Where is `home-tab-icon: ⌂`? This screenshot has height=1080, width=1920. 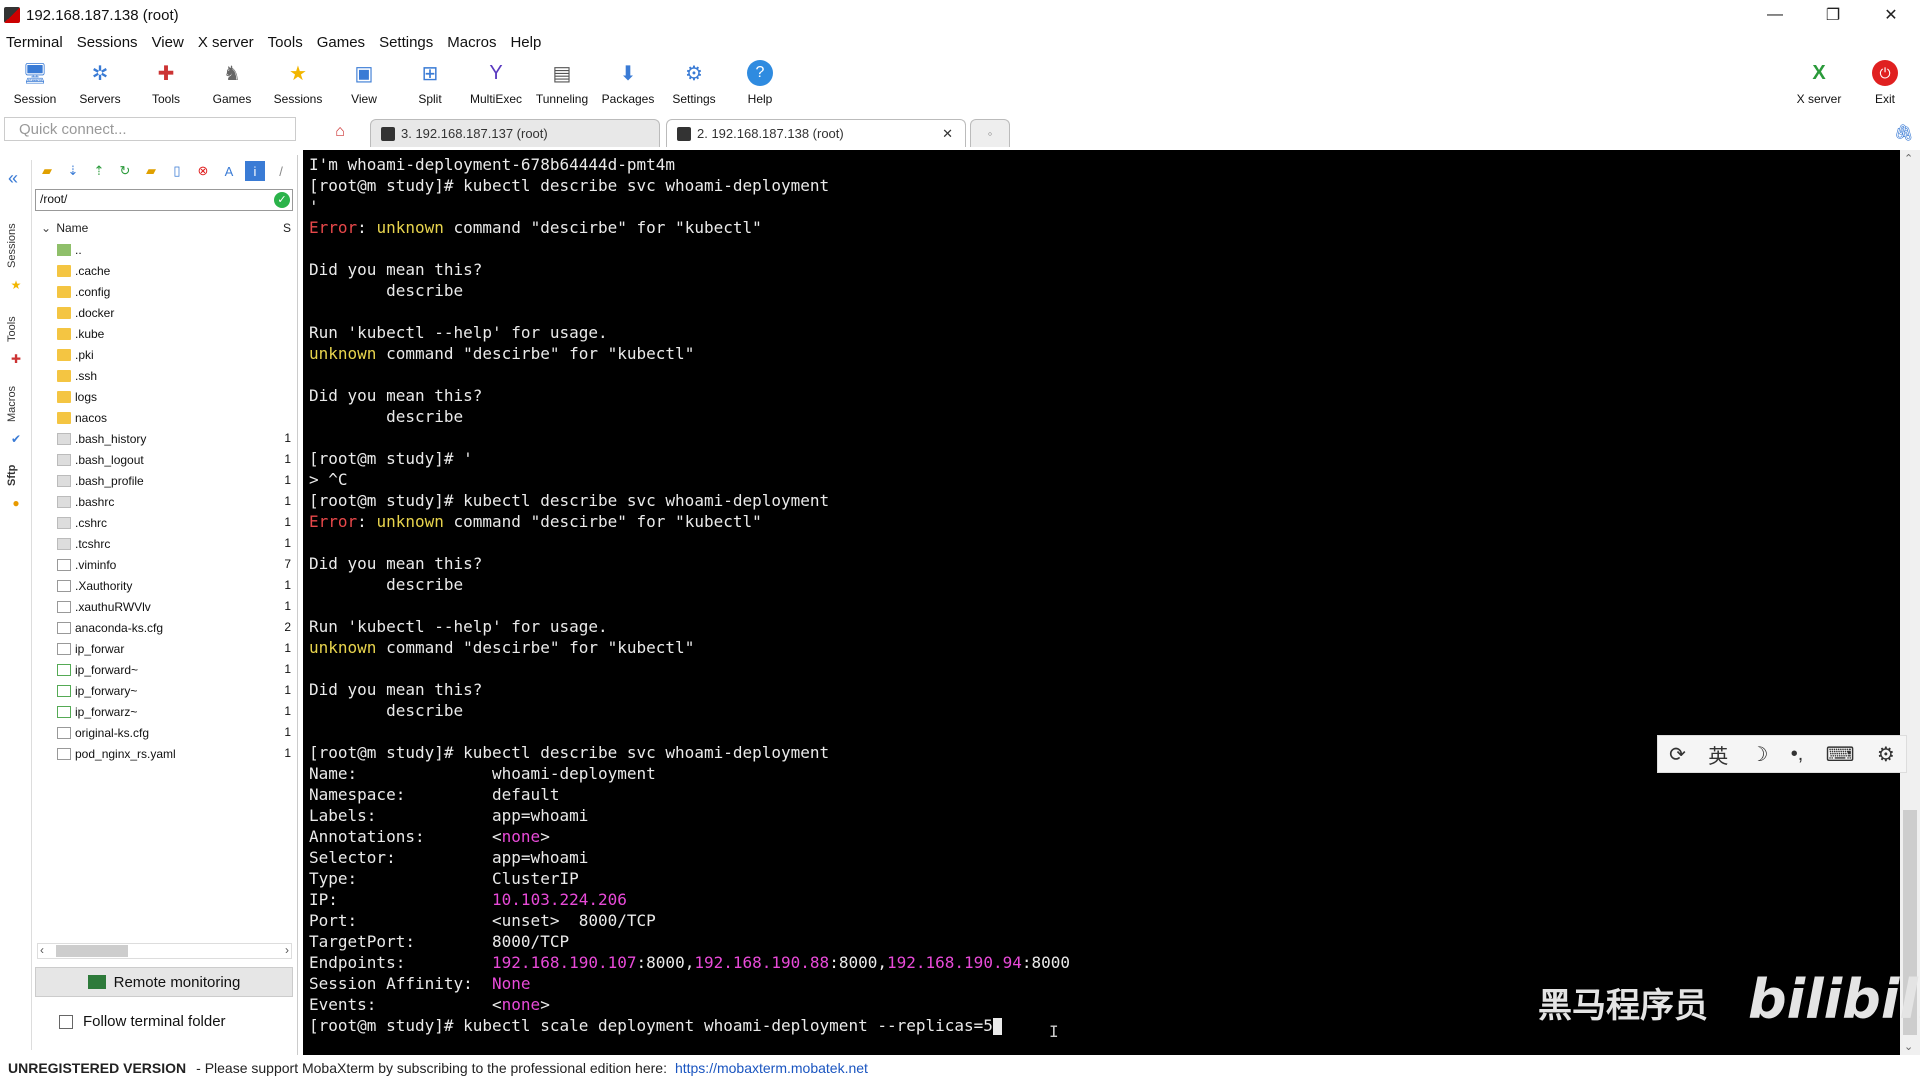
home-tab-icon: ⌂ is located at coordinates (340, 132).